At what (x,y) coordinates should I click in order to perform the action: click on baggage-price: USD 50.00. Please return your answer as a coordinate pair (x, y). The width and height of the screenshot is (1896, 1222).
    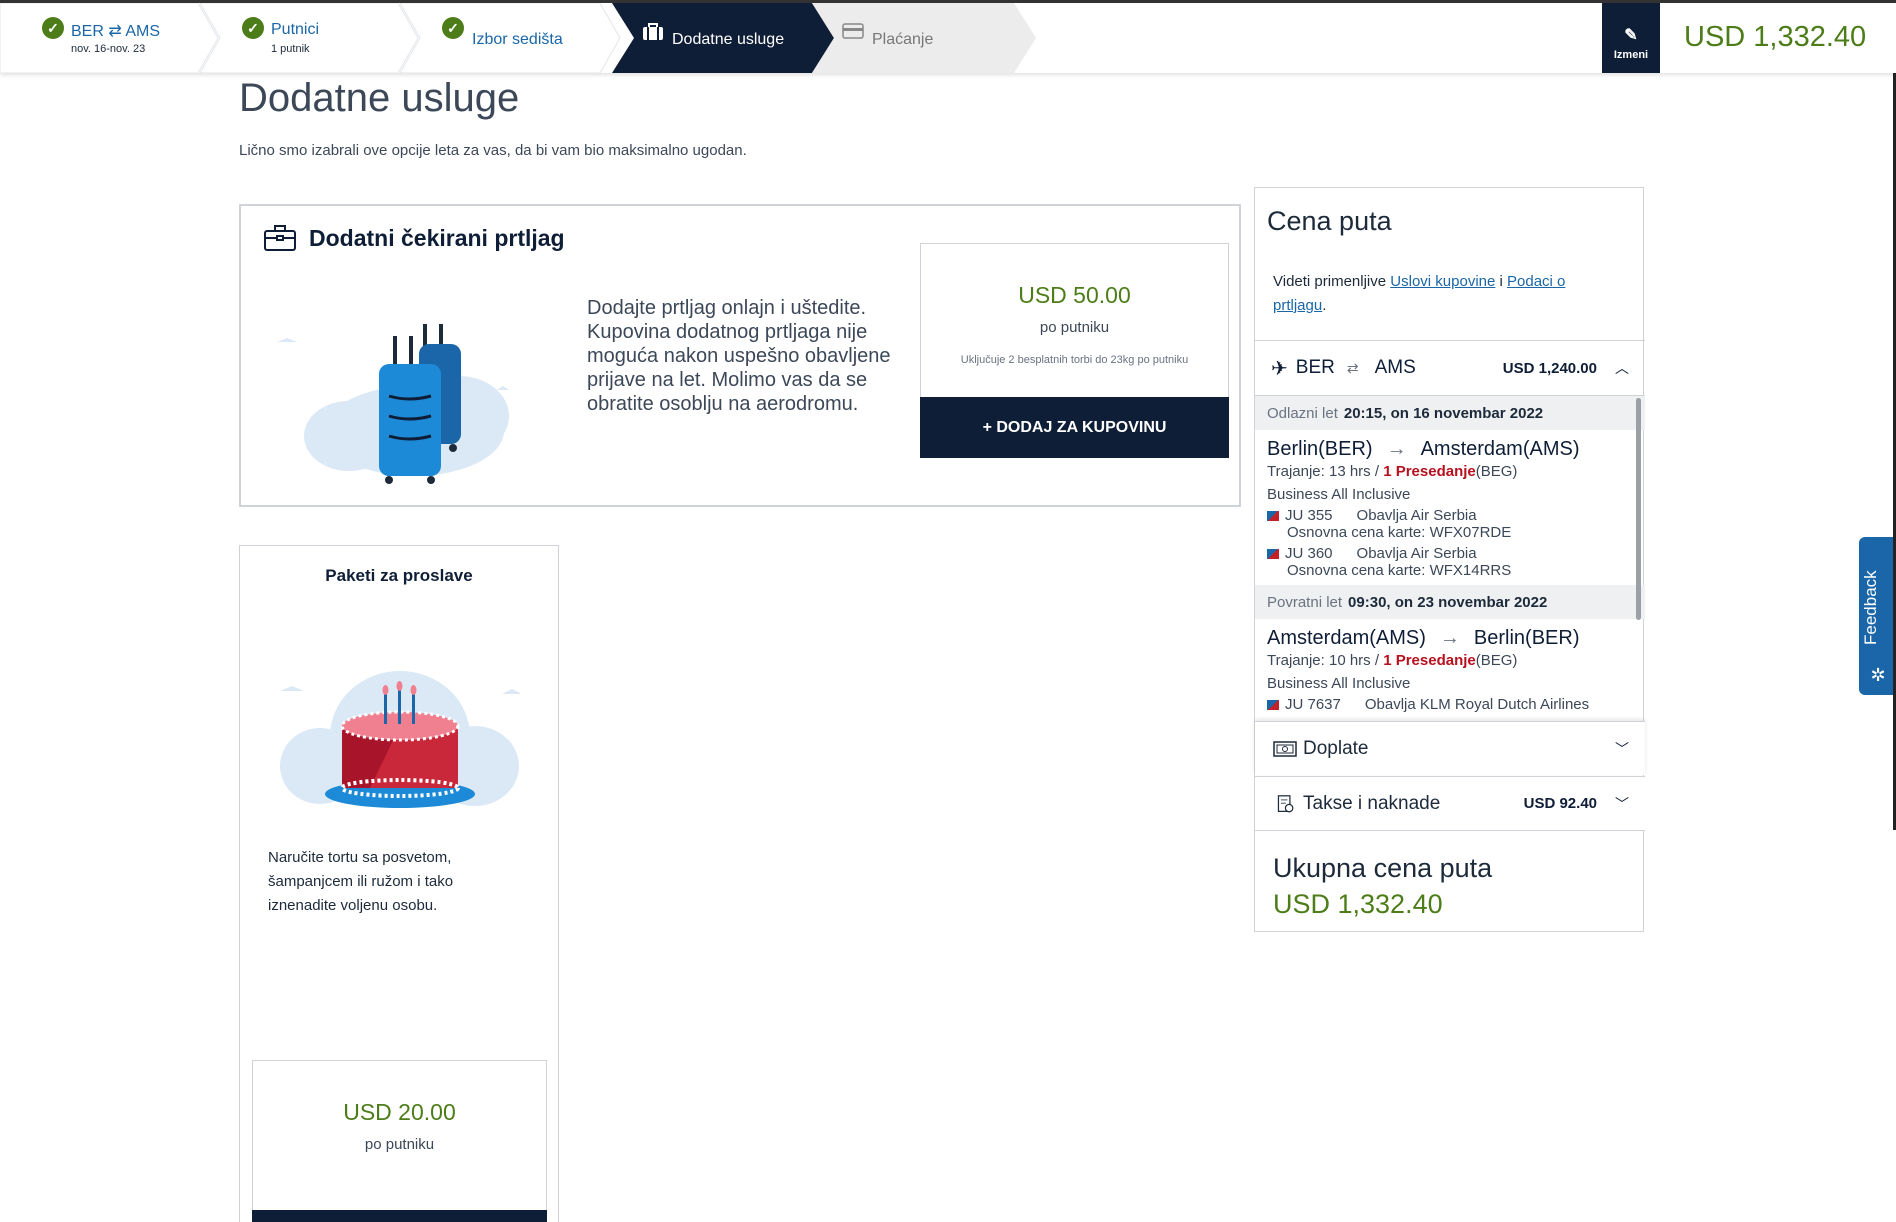
    Looking at the image, I should click on (1074, 295).